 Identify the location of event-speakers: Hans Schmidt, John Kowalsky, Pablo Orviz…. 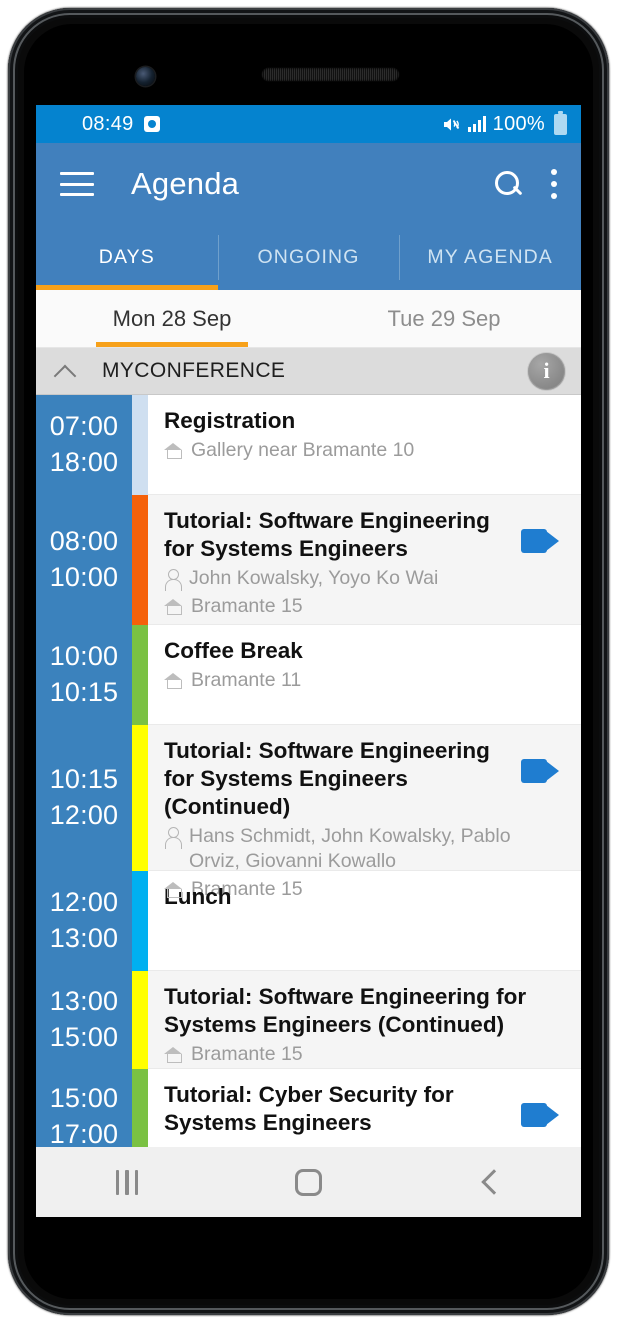
(339, 849).